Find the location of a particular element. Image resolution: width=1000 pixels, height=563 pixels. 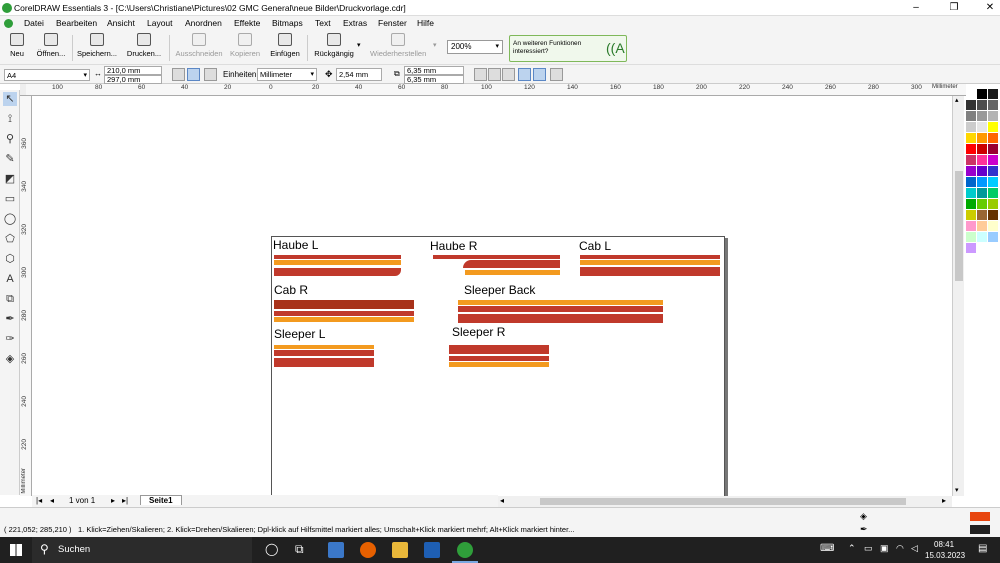

taskbar-search-box: ⚲ Suchen is located at coordinates (142, 550).